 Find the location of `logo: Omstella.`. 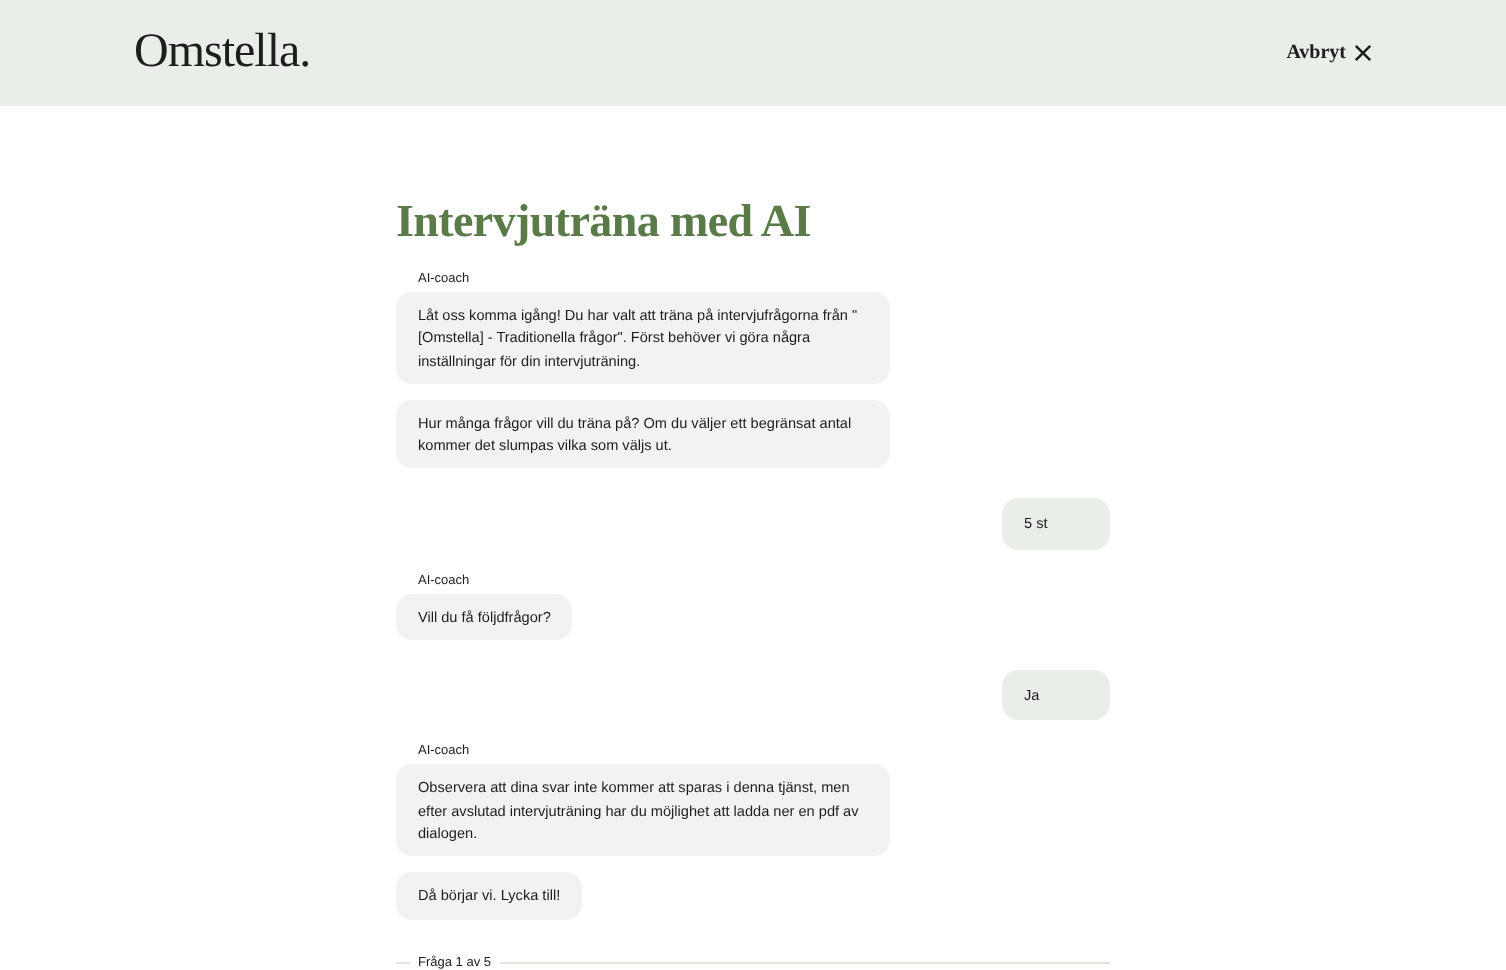

logo: Omstella. is located at coordinates (222, 53).